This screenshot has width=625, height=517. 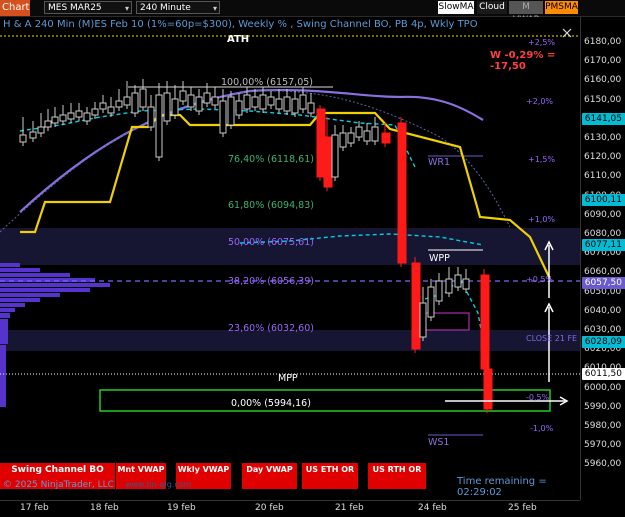 I want to click on copyright-label: © 2025 NinjaTrader, LLC, so click(x=58, y=485).